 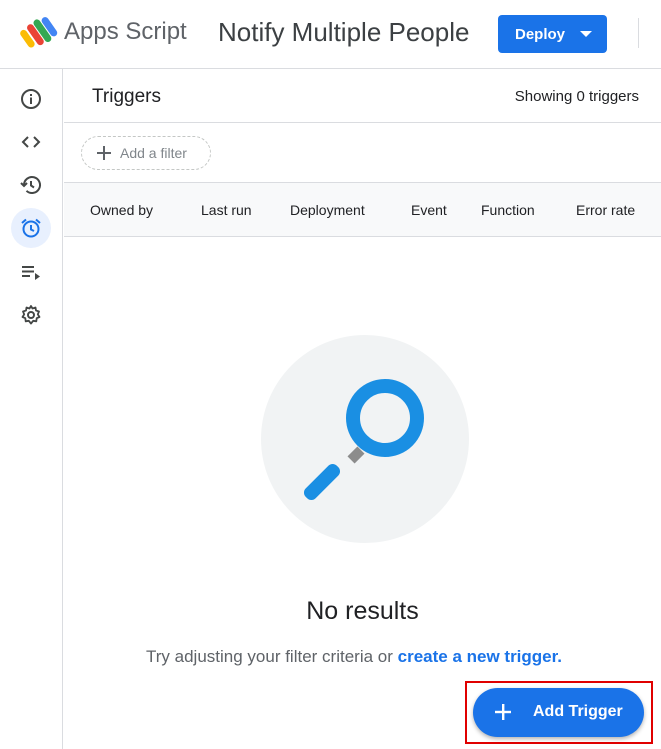 I want to click on code-icon, so click(x=31, y=142).